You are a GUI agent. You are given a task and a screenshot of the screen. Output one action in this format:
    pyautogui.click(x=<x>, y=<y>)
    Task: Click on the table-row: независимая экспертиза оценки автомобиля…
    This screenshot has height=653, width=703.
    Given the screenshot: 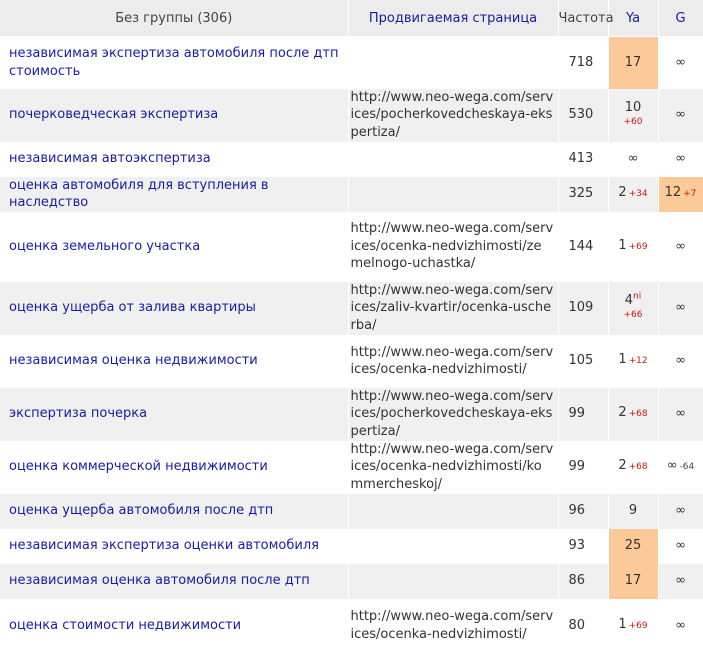 What is the action you would take?
    pyautogui.click(x=351, y=546)
    